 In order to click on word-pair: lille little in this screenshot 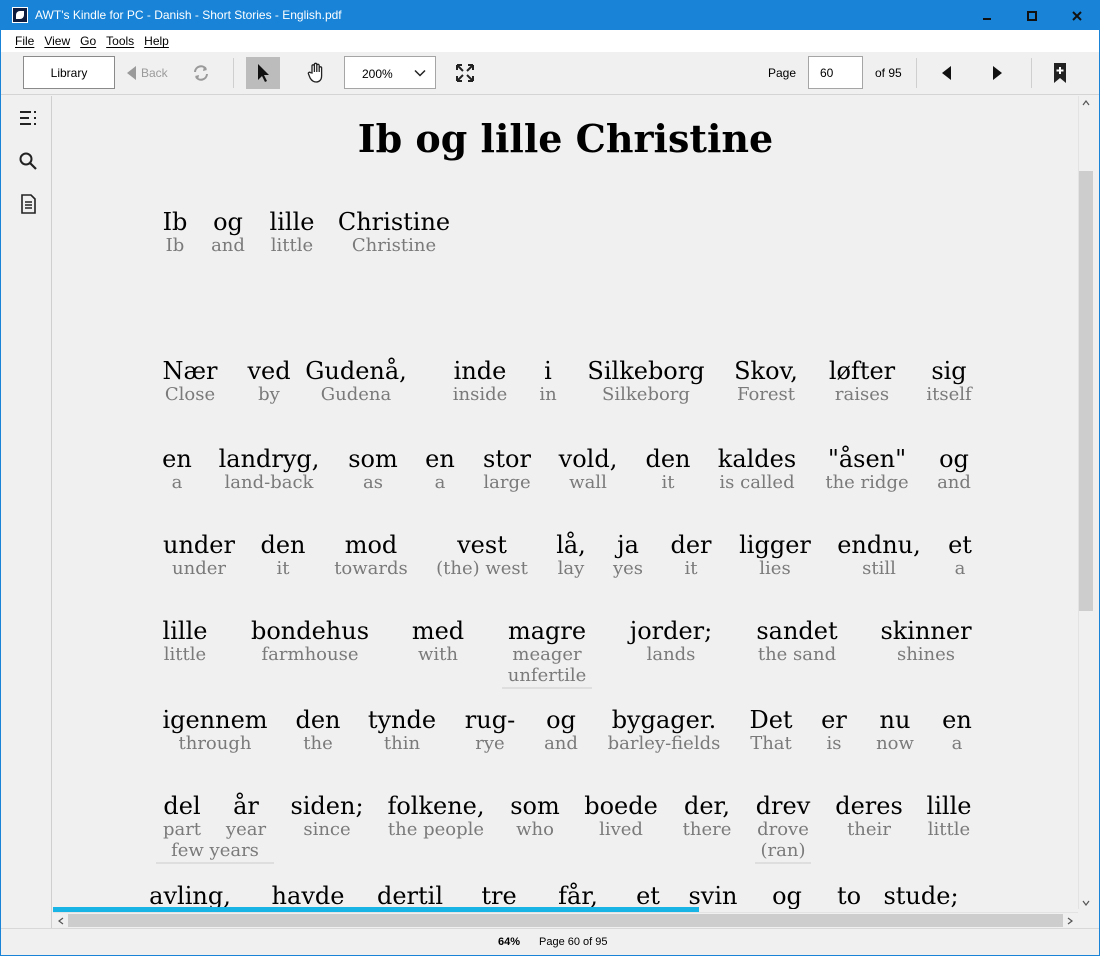, I will do `click(949, 816)`.